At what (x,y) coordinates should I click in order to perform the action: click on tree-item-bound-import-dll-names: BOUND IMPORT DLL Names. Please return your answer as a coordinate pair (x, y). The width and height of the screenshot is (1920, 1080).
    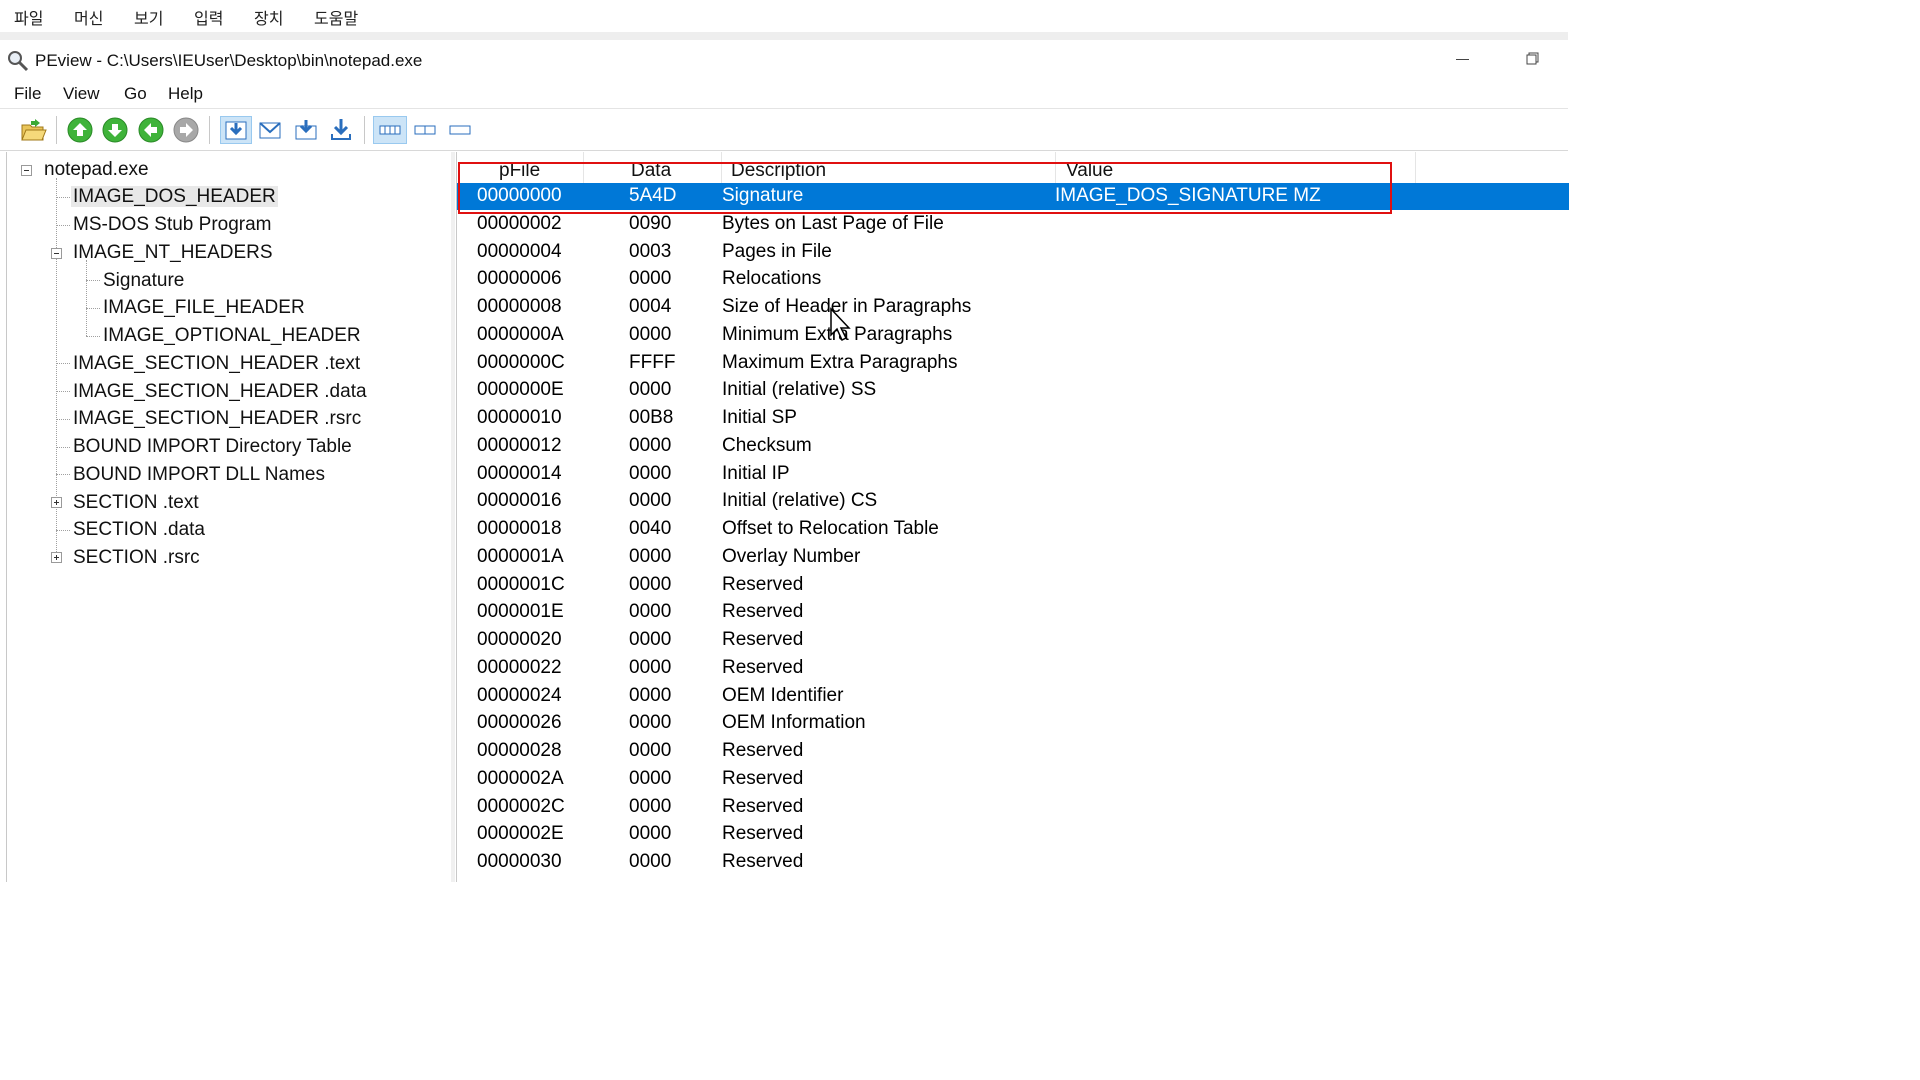
    Looking at the image, I should click on (199, 475).